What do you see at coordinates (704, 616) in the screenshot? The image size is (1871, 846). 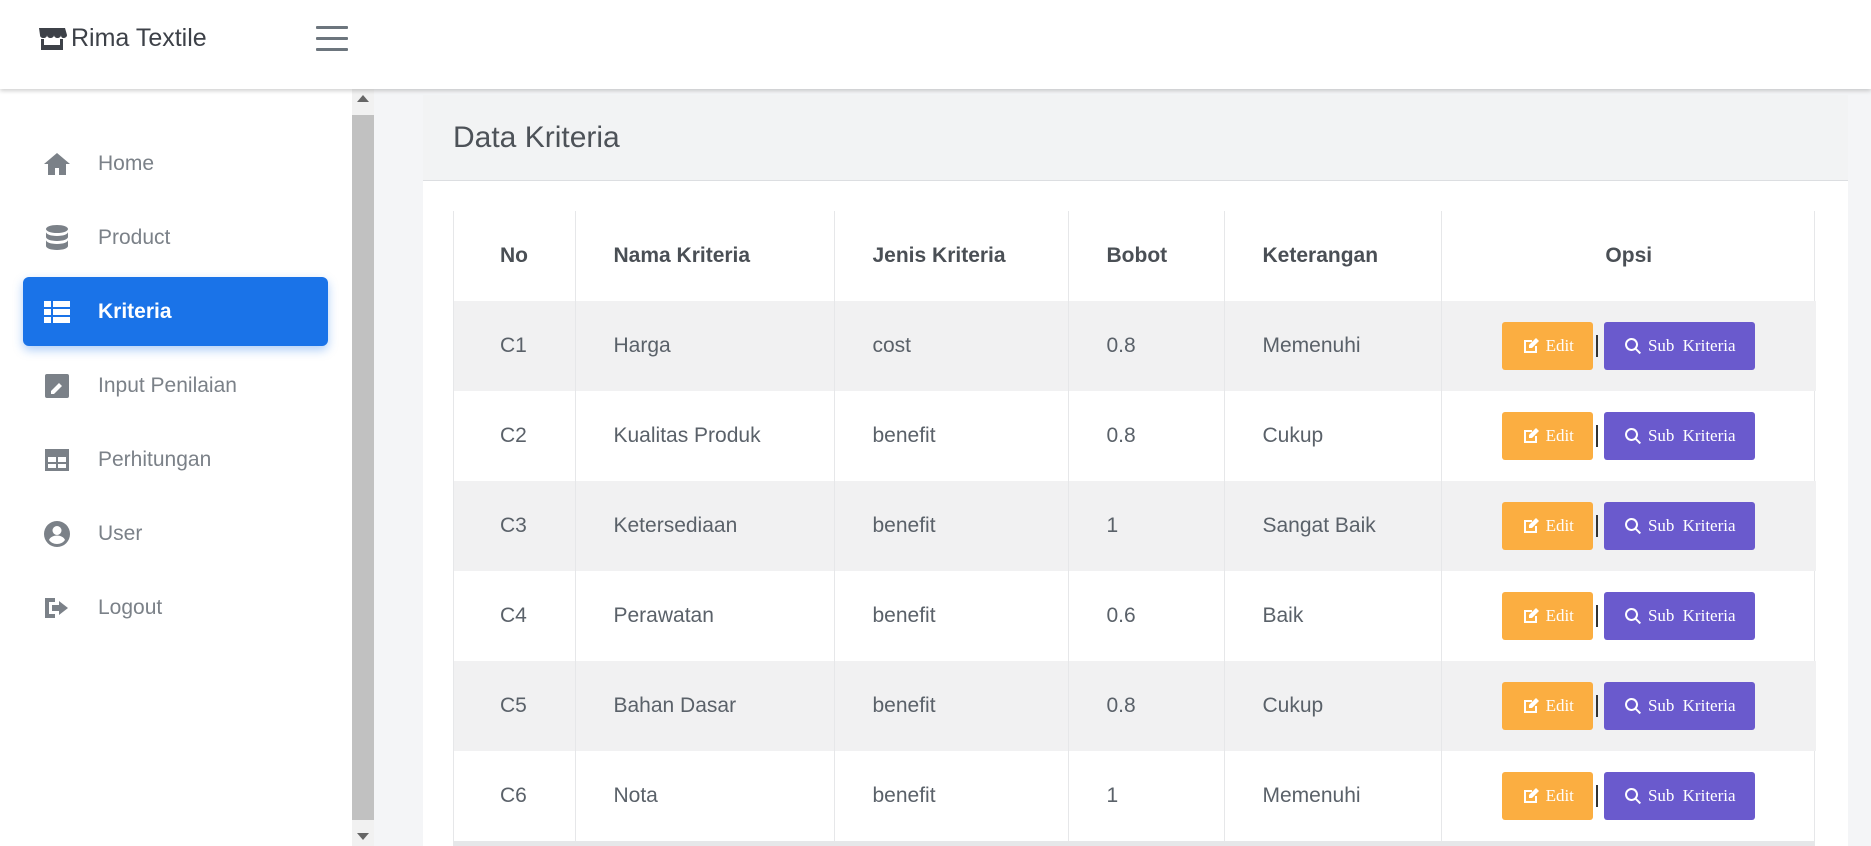 I see `cell-nama-kriteria: Perawatan` at bounding box center [704, 616].